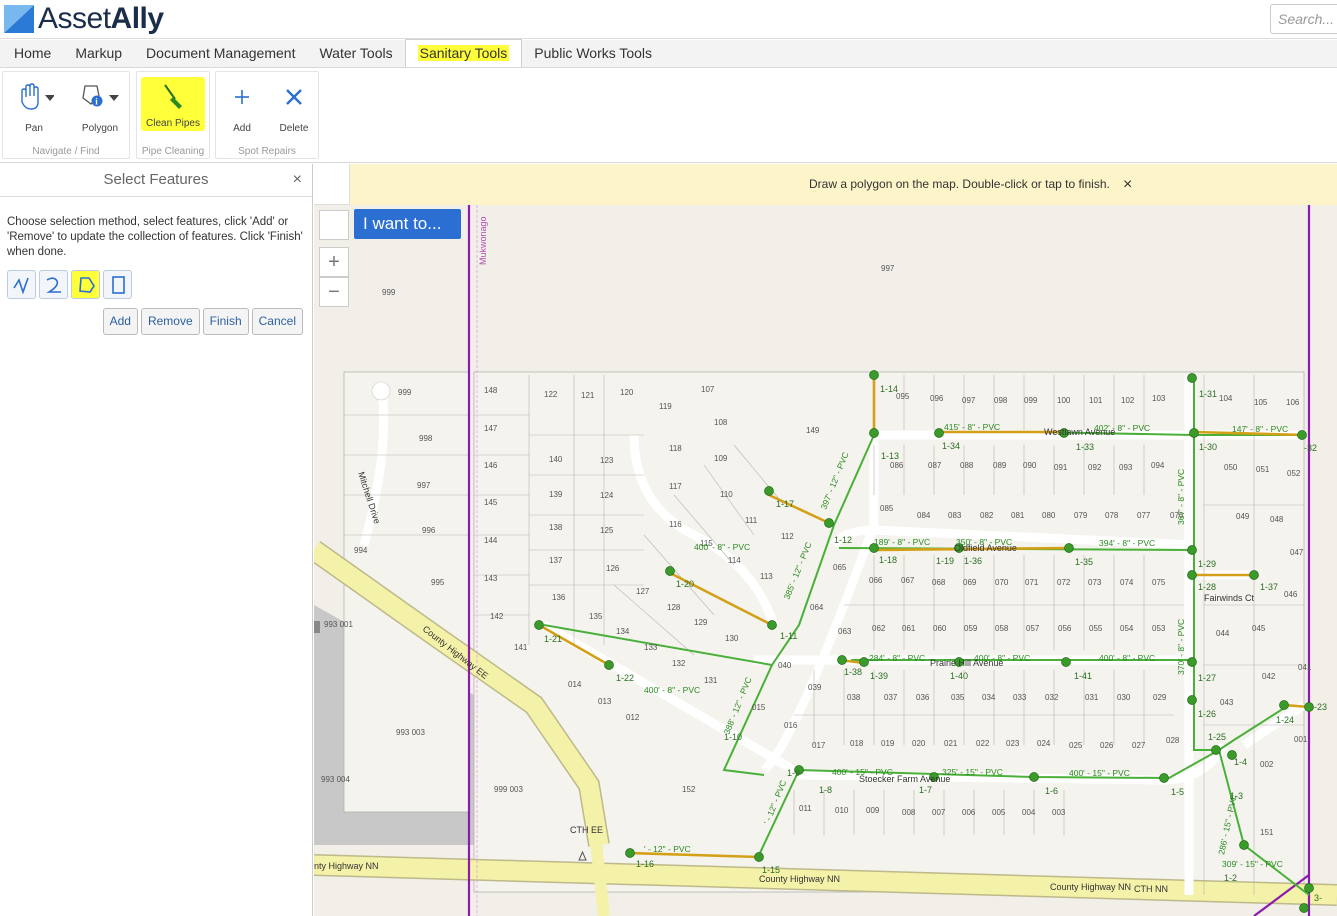 The width and height of the screenshot is (1337, 916). I want to click on svg-text: 1-9, so click(793, 773).